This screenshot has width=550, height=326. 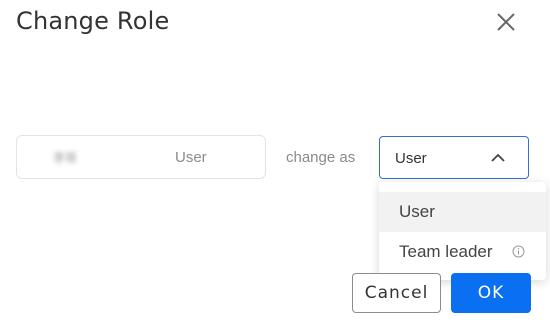 I want to click on info-icon, so click(x=518, y=251).